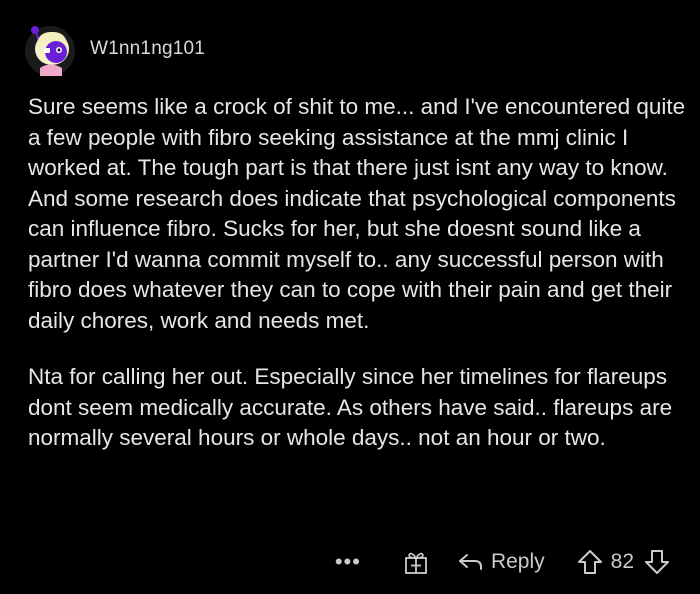 This screenshot has height=594, width=700. Describe the element at coordinates (348, 562) in the screenshot. I see `more-options-button: •••` at that location.